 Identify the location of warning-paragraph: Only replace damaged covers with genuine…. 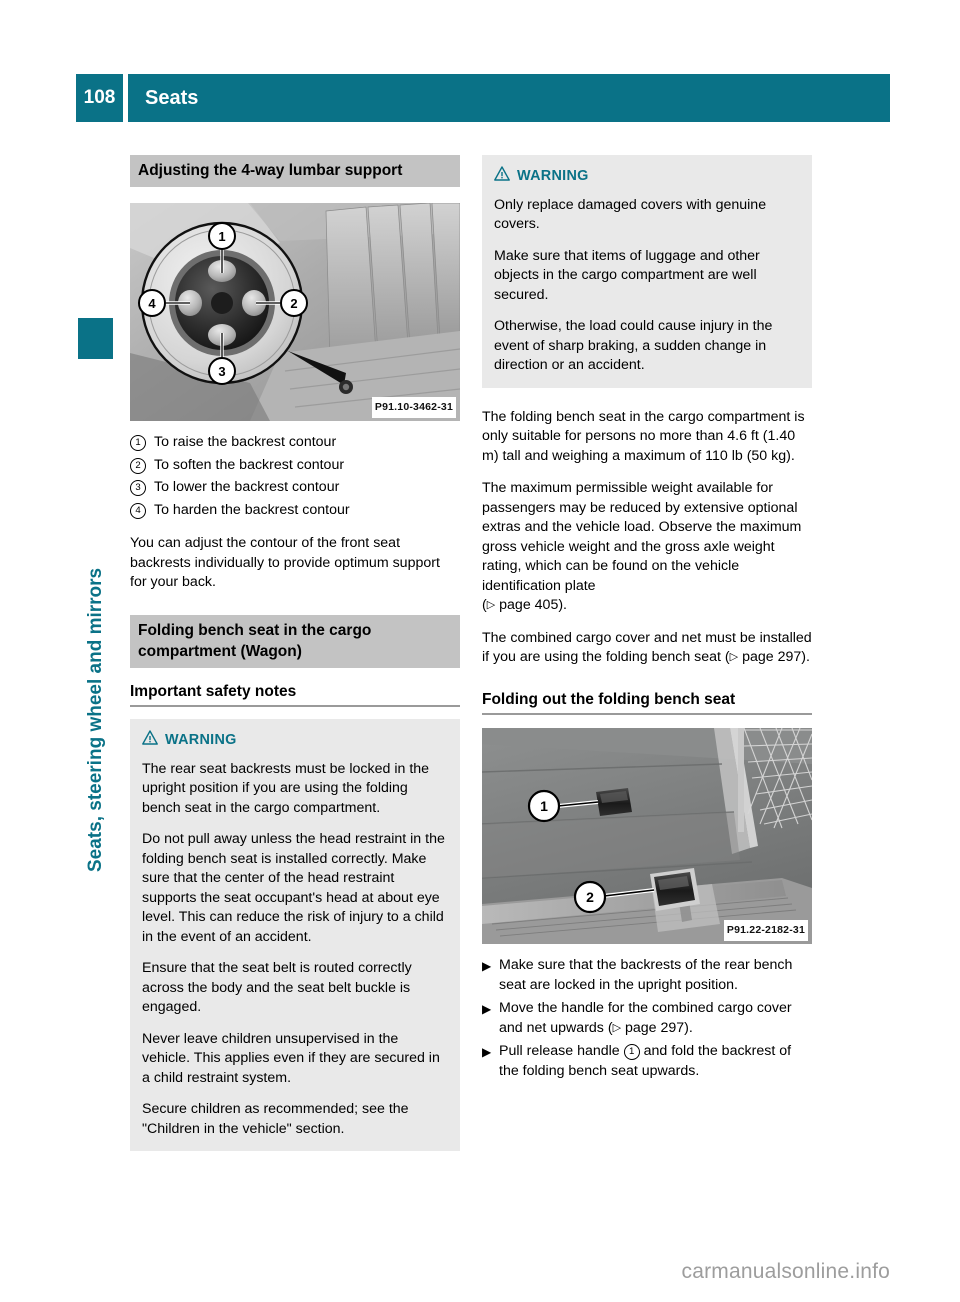
(630, 214).